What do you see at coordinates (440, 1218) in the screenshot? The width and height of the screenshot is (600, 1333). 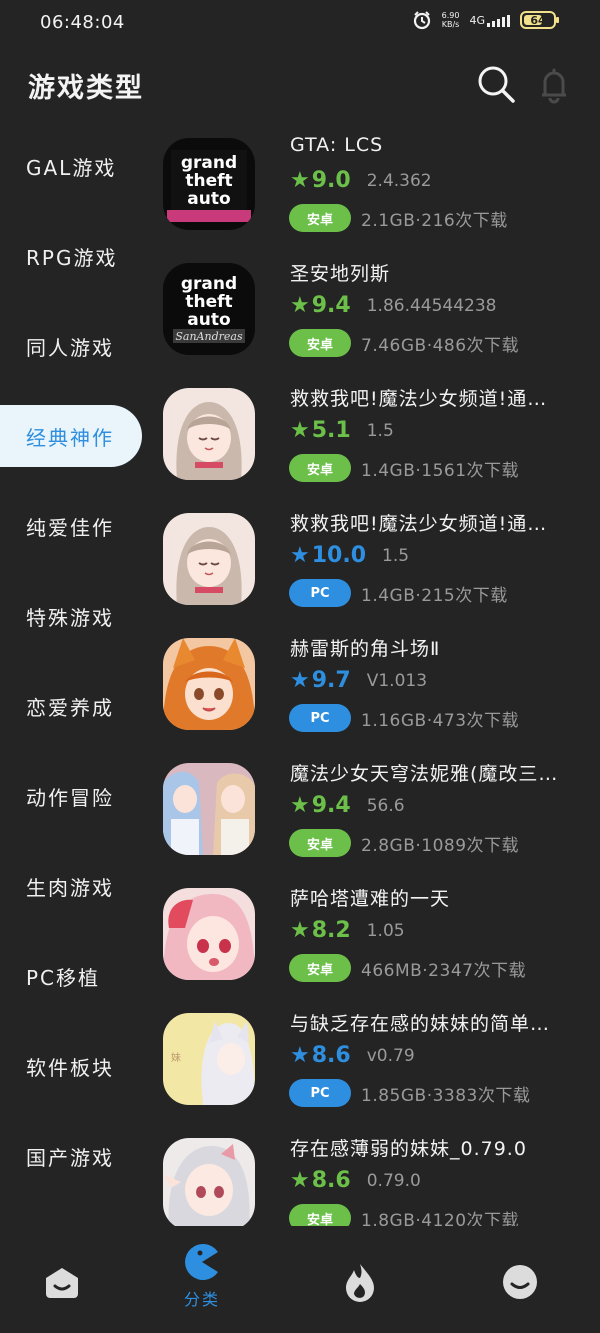 I see `size-downloads: 1.8GB·4120次下载` at bounding box center [440, 1218].